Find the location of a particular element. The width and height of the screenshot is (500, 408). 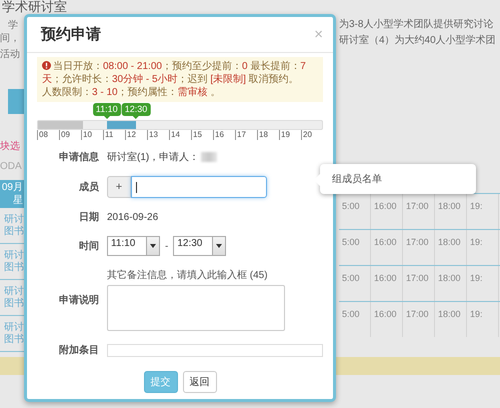

intro-text: 研讨室（4）为大约40人小型学术团 is located at coordinates (418, 41).